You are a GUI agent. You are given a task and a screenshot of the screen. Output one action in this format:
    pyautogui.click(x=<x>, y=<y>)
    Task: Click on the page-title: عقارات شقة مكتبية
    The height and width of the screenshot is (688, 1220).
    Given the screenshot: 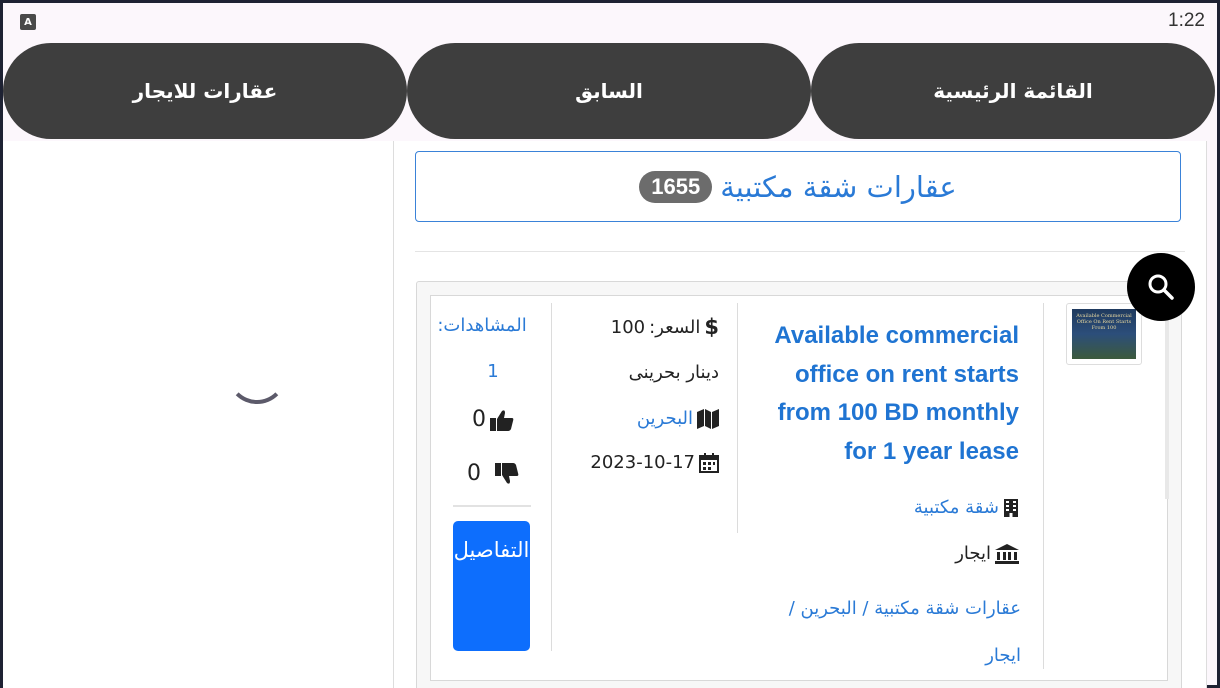 What is the action you would take?
    pyautogui.click(x=838, y=186)
    